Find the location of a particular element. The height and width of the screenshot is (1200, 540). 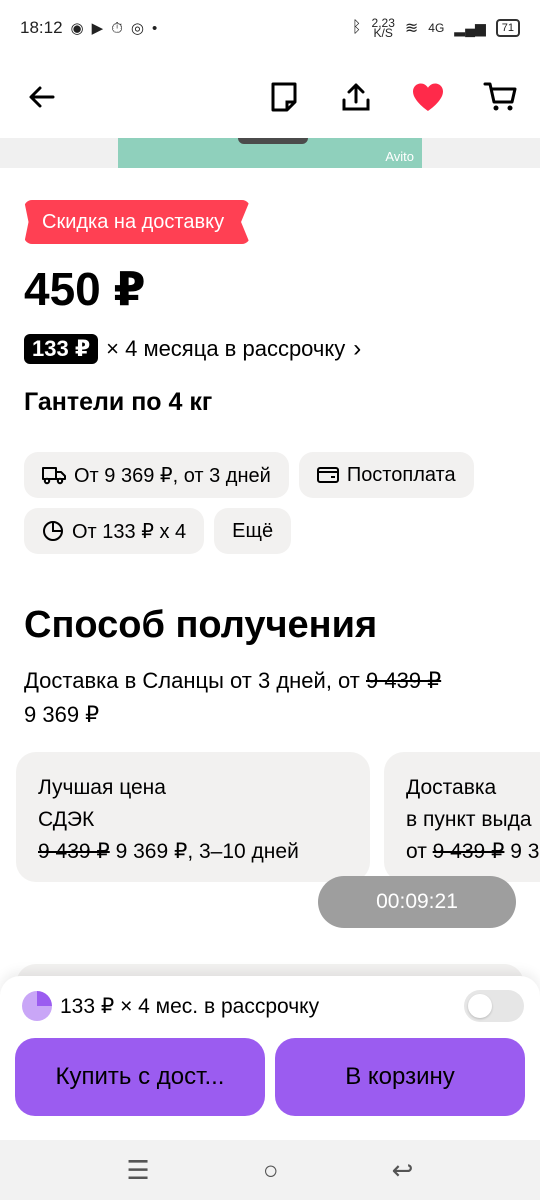

back-arrow-icon is located at coordinates (42, 97).